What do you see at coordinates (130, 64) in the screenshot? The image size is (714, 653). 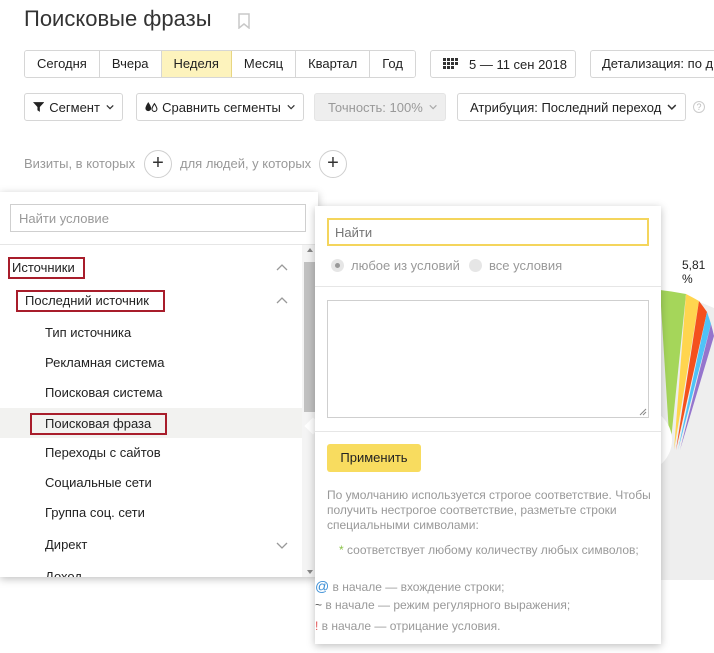 I see `period-yesterday-button: Вчера` at bounding box center [130, 64].